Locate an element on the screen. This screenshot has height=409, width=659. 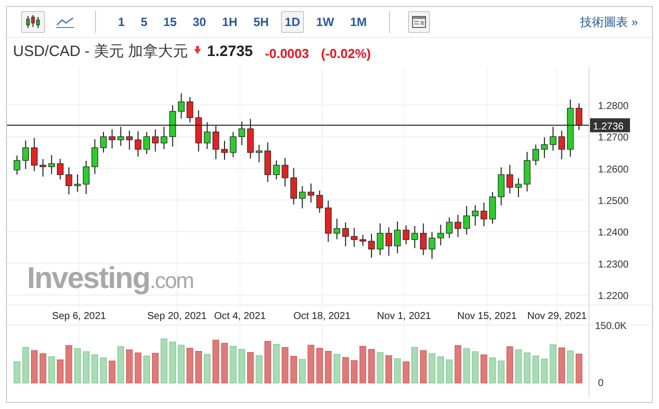
interval-button: 5 is located at coordinates (144, 22).